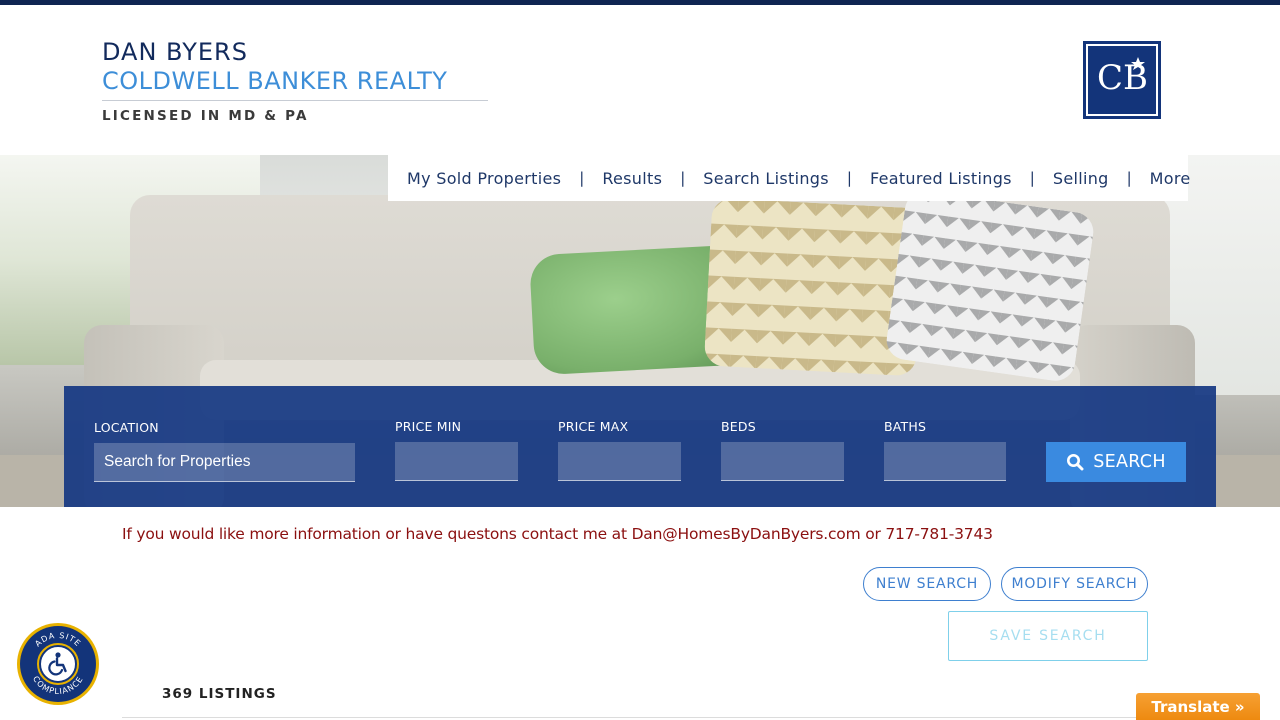  I want to click on svg-text: COMPLIANCE, so click(58, 686).